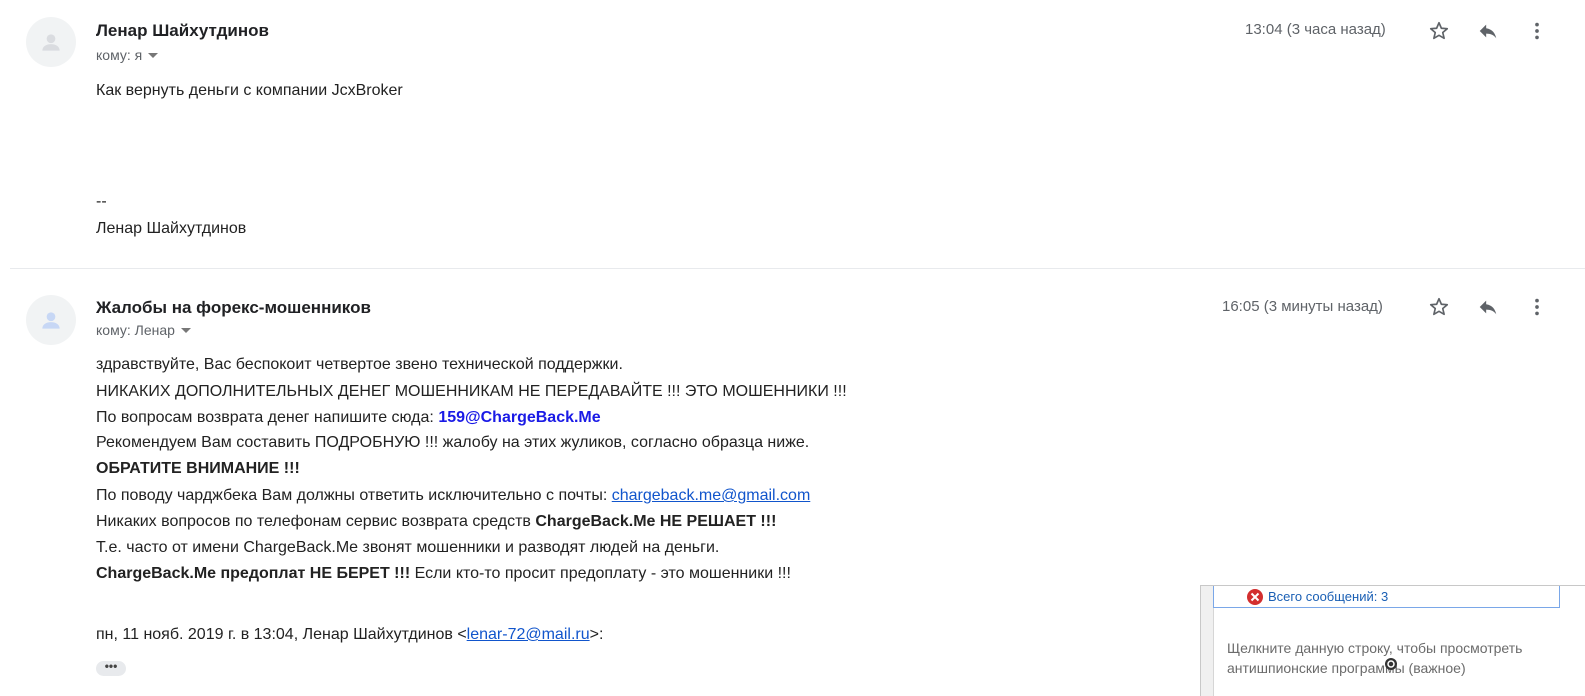 The image size is (1585, 696). What do you see at coordinates (253, 573) in the screenshot?
I see `body-line-9-bold: ChargeBack.Me предоплат НЕ БЕРЕТ !!!` at bounding box center [253, 573].